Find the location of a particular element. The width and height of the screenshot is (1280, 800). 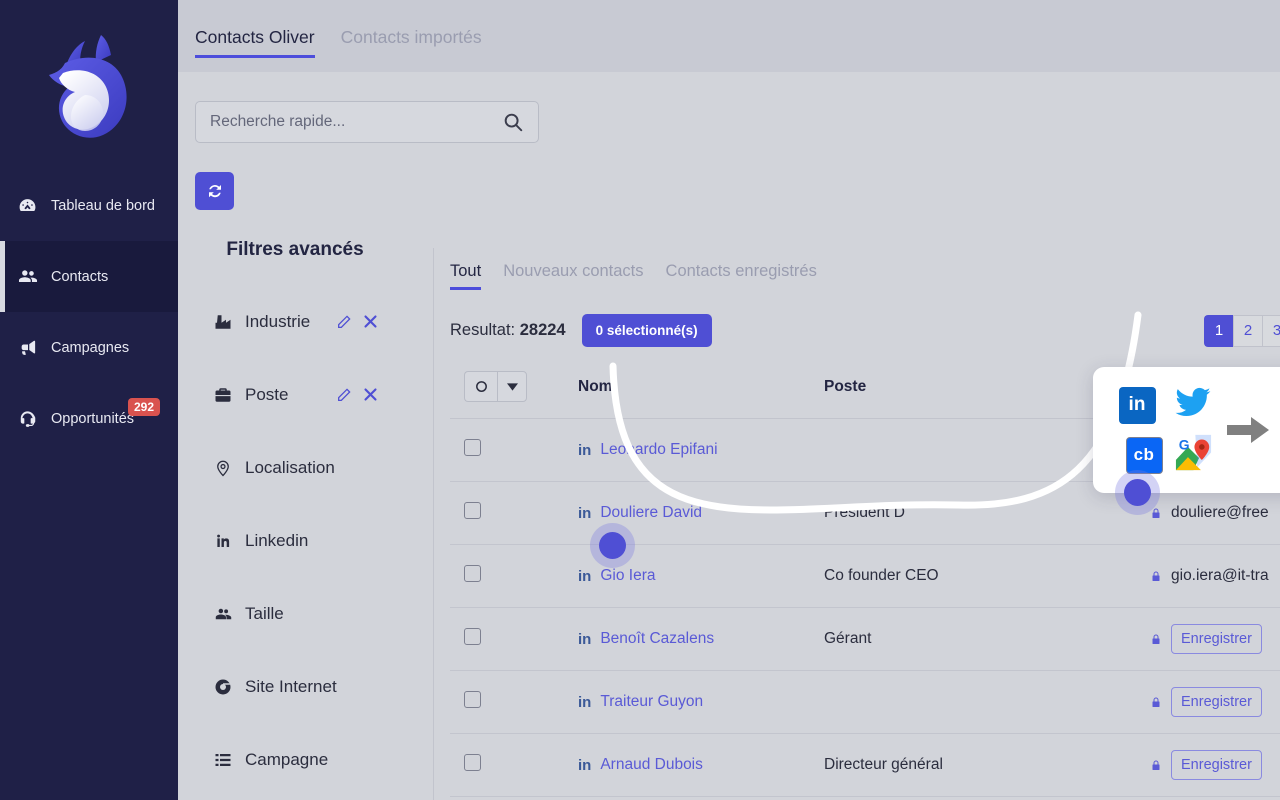

search-input is located at coordinates (356, 122).